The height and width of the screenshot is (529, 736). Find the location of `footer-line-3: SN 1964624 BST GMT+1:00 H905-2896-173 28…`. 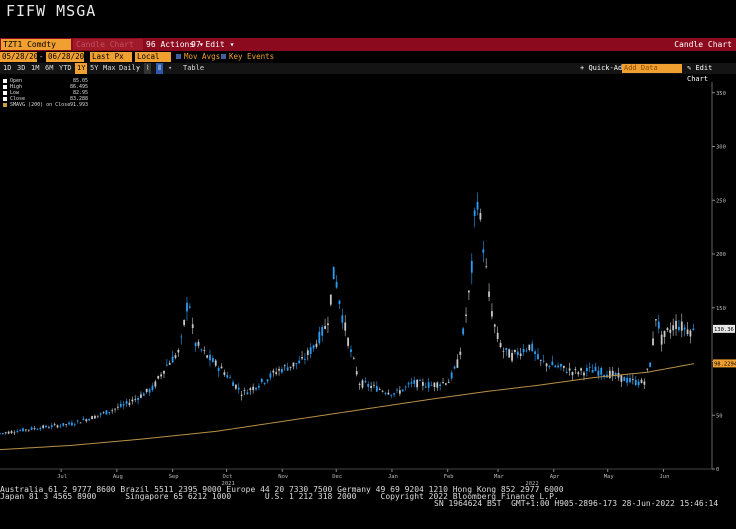

footer-line-3: SN 1964624 BST GMT+1:00 H905-2896-173 28… is located at coordinates (576, 503).